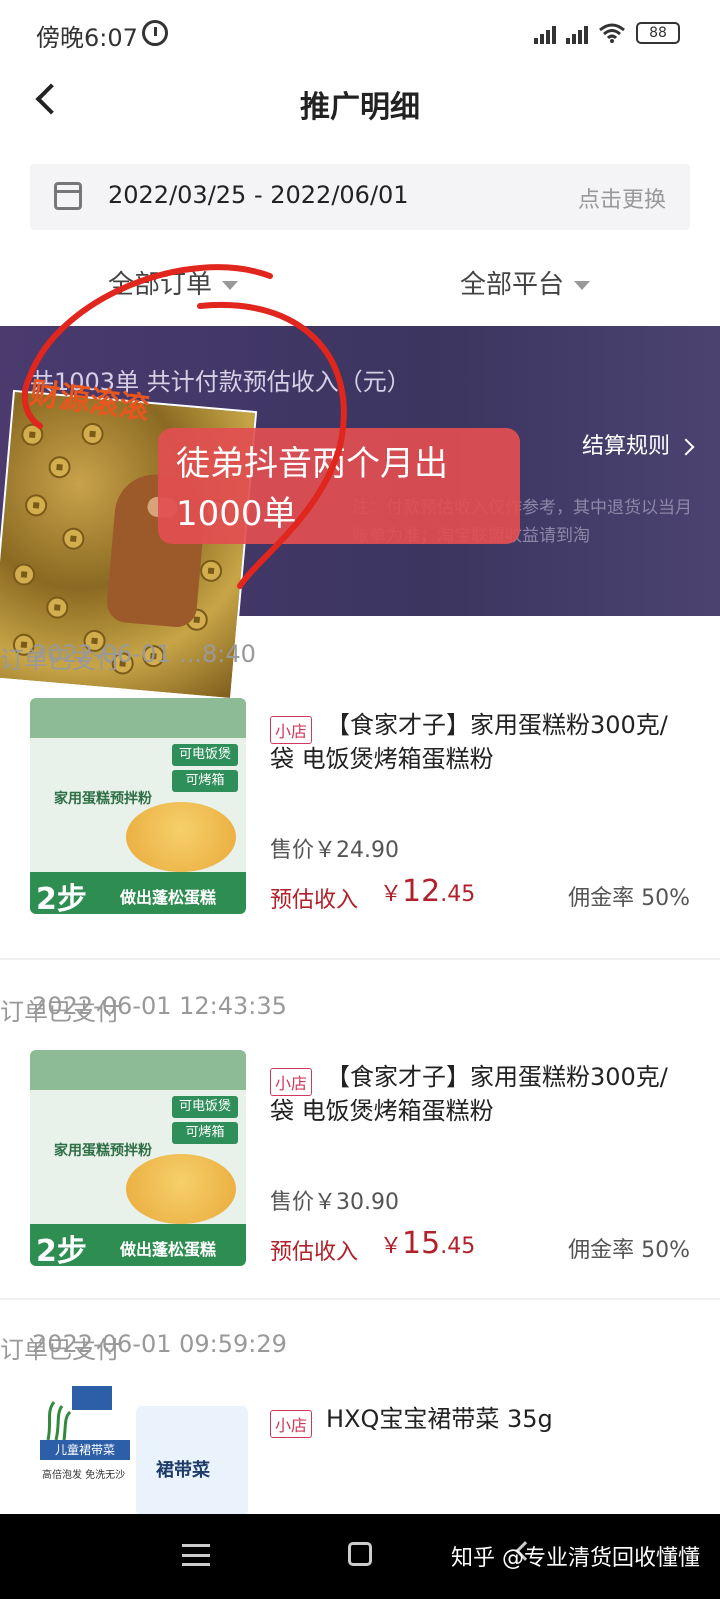 This screenshot has width=720, height=1599. What do you see at coordinates (360, 35) in the screenshot?
I see `status-bar: 傍晚6:07 88` at bounding box center [360, 35].